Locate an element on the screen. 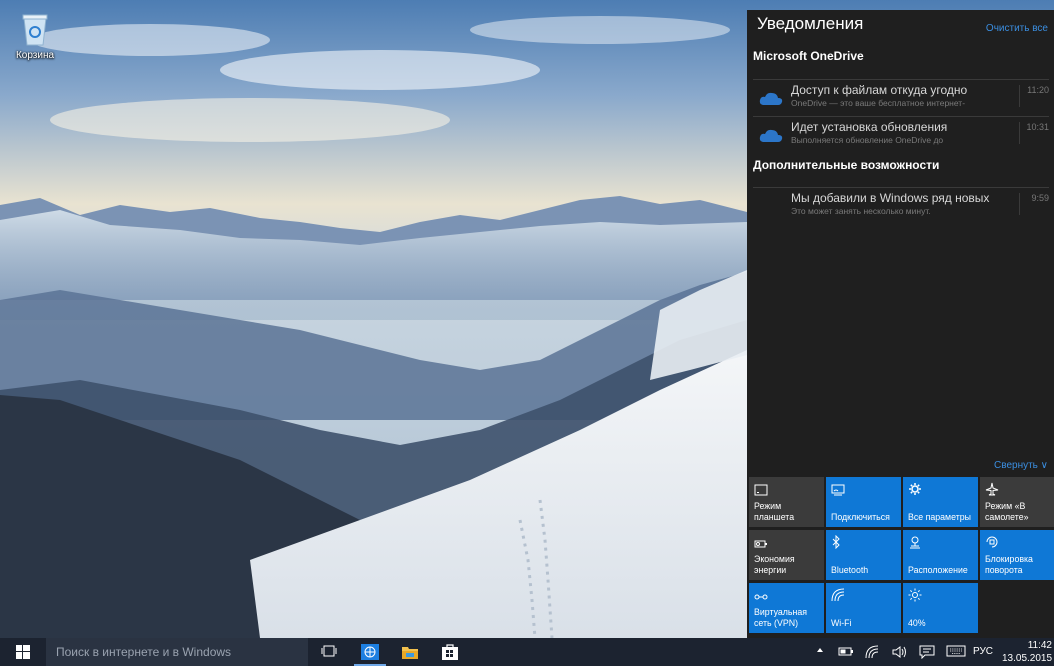 The width and height of the screenshot is (1054, 666). brightness-icon is located at coordinates (916, 594).